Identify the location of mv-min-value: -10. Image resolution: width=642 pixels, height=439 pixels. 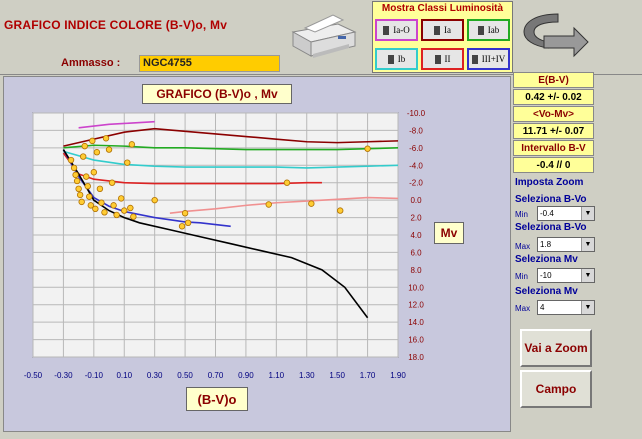
(546, 275).